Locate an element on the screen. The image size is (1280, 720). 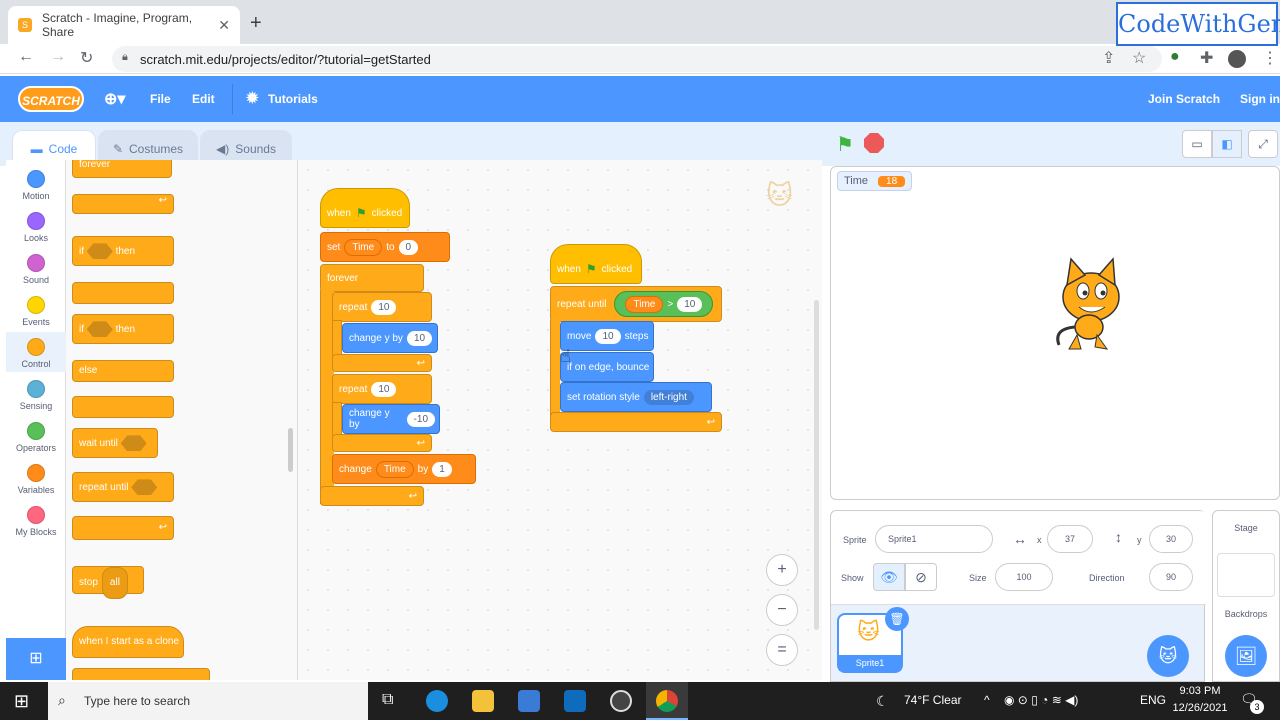
time-reporter: Time is located at coordinates (644, 304).